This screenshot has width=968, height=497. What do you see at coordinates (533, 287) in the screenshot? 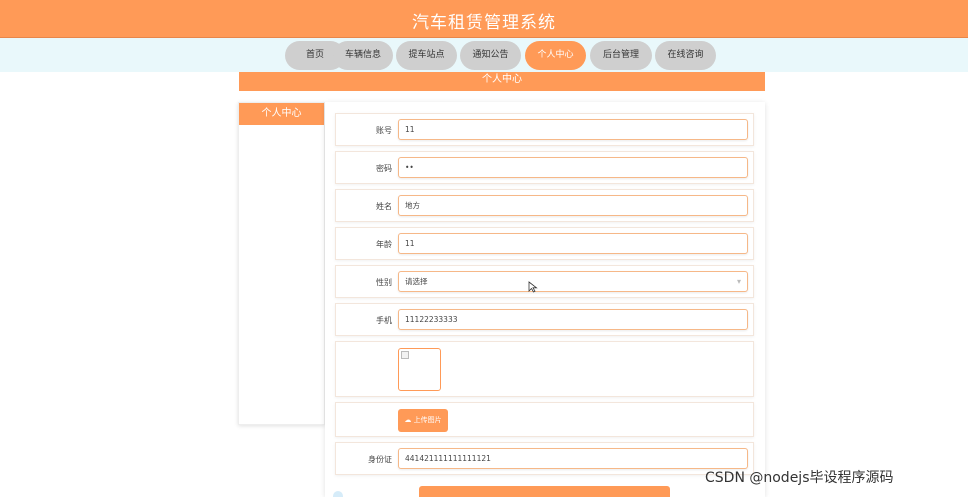
I see `mouse-cursor-icon` at bounding box center [533, 287].